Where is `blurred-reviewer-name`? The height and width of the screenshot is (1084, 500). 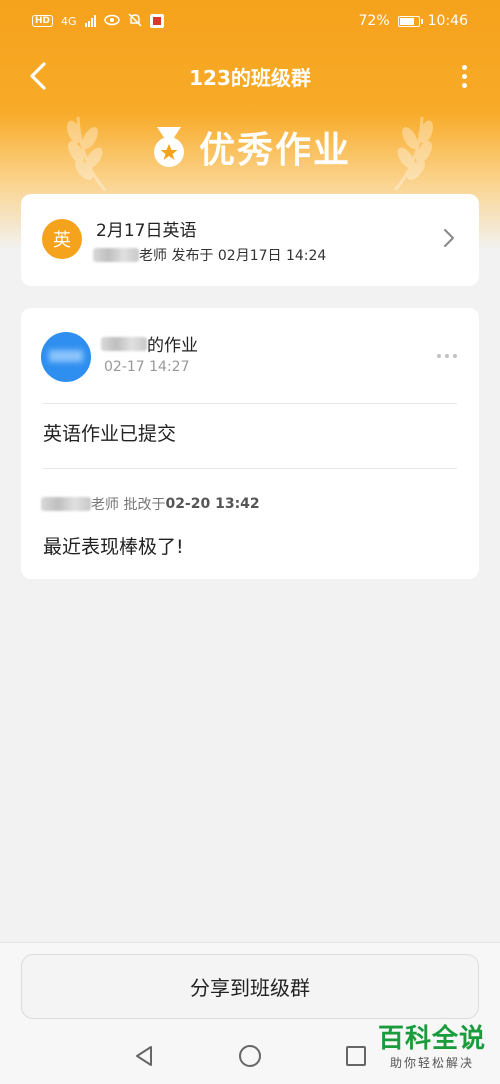
blurred-reviewer-name is located at coordinates (66, 504).